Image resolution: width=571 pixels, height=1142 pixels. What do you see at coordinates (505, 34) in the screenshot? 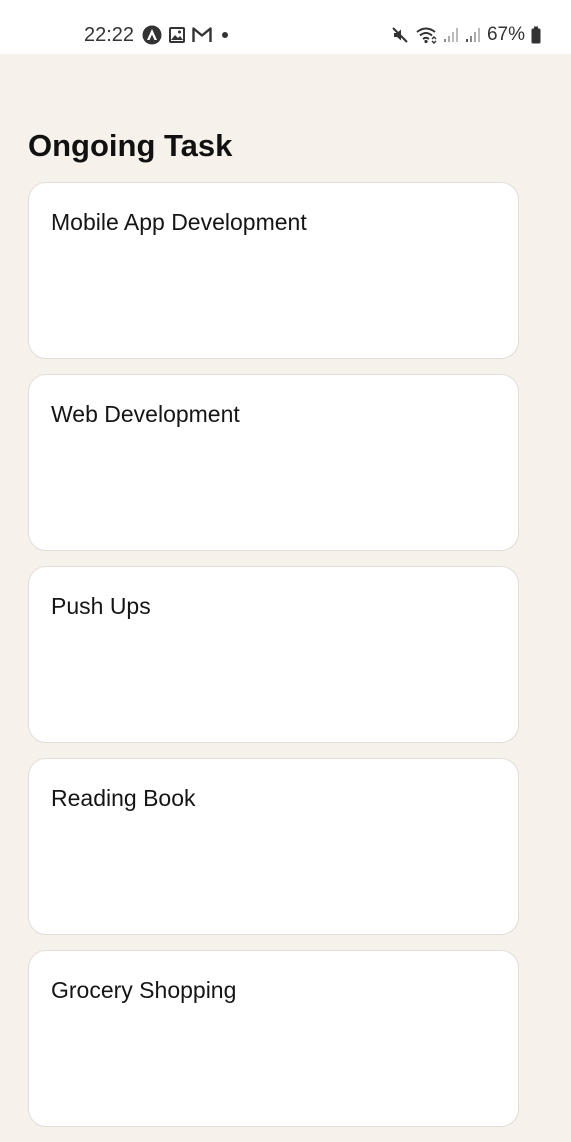
I see `battery-percentage: 67%` at bounding box center [505, 34].